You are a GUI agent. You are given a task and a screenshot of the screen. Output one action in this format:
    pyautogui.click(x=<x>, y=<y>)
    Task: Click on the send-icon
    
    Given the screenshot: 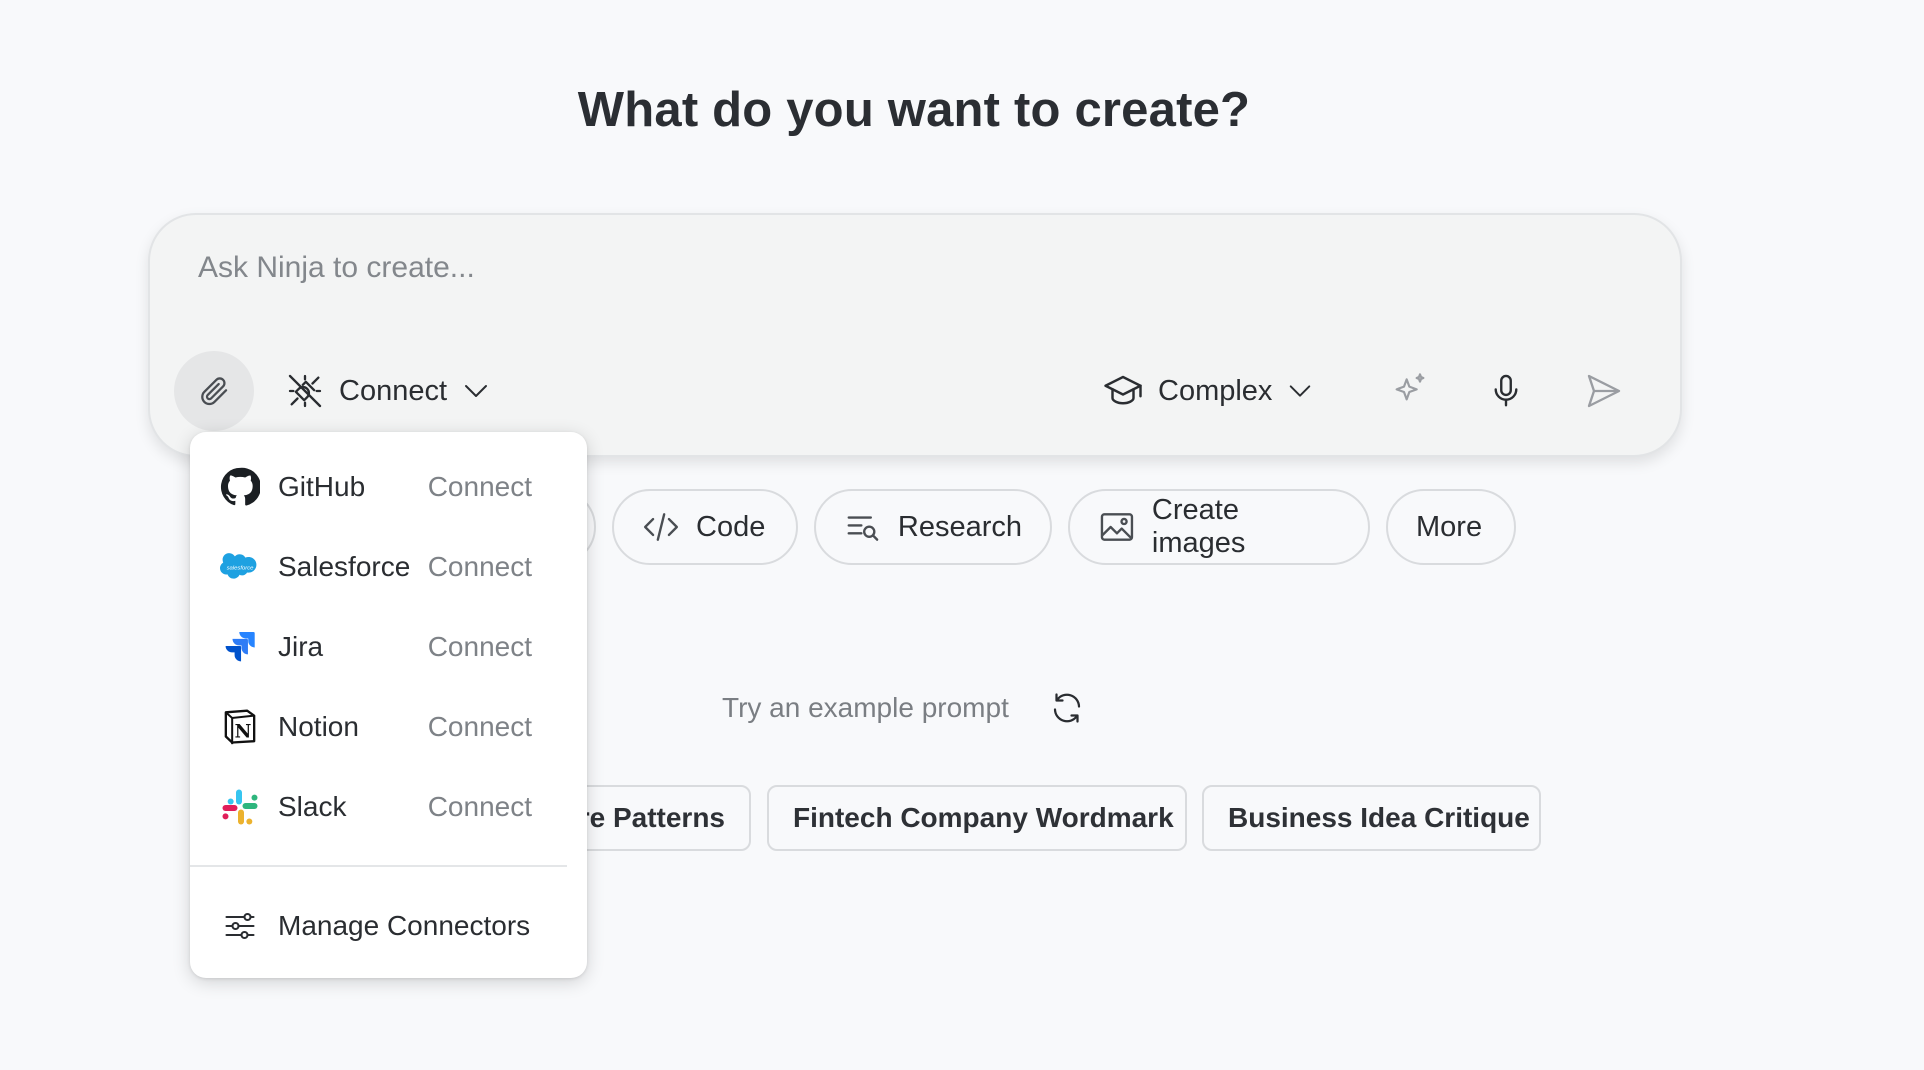 What is the action you would take?
    pyautogui.click(x=1604, y=391)
    